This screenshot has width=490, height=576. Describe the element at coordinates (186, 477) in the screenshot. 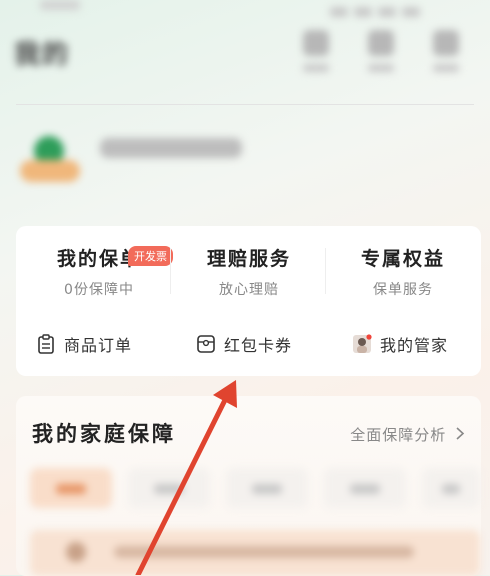

I see `red-arrow-annotation` at that location.